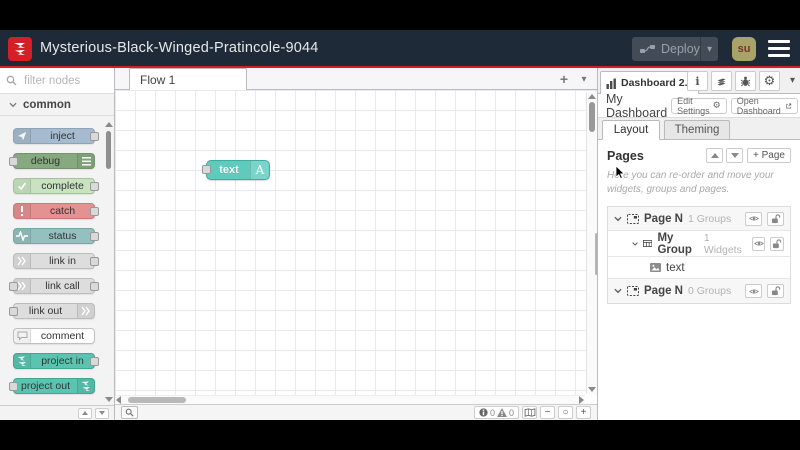 The image size is (800, 450). Describe the element at coordinates (22, 361) in the screenshot. I see `project-logo-icon` at that location.